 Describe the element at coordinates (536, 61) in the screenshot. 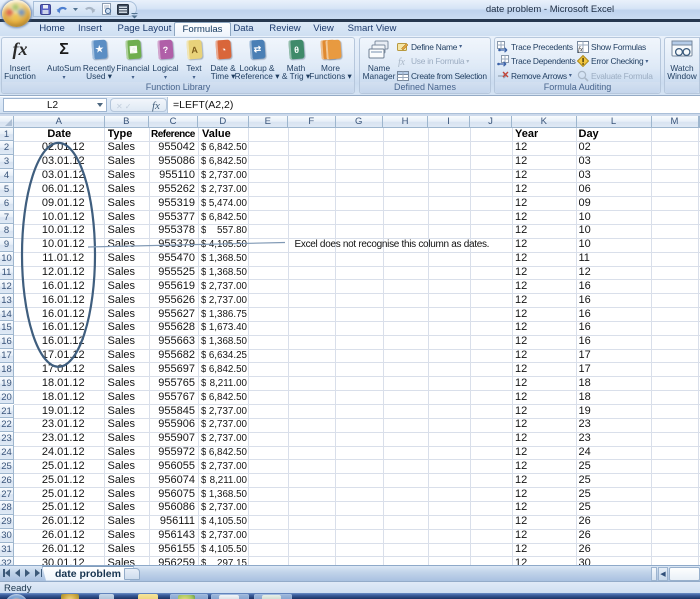

I see `trace-dependents-button: Trace Dependents` at that location.